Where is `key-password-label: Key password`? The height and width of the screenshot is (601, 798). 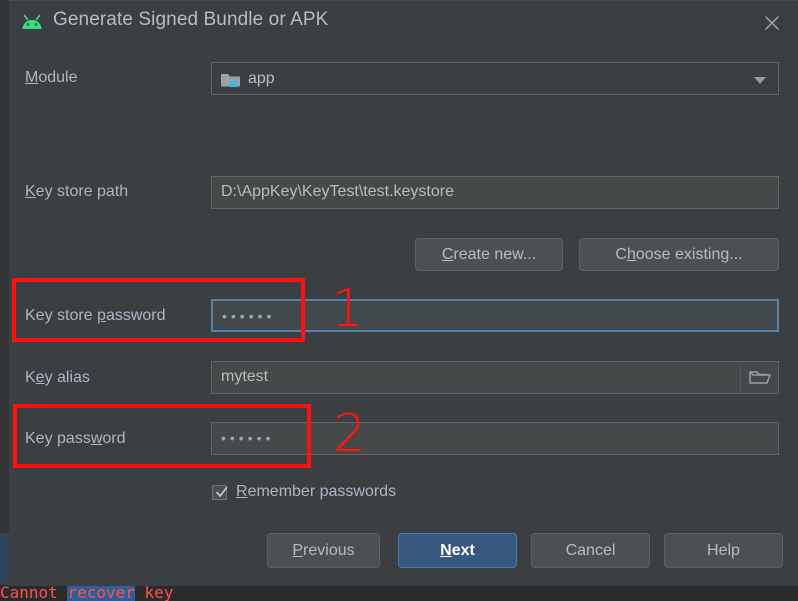
key-password-label: Key password is located at coordinates (75, 438).